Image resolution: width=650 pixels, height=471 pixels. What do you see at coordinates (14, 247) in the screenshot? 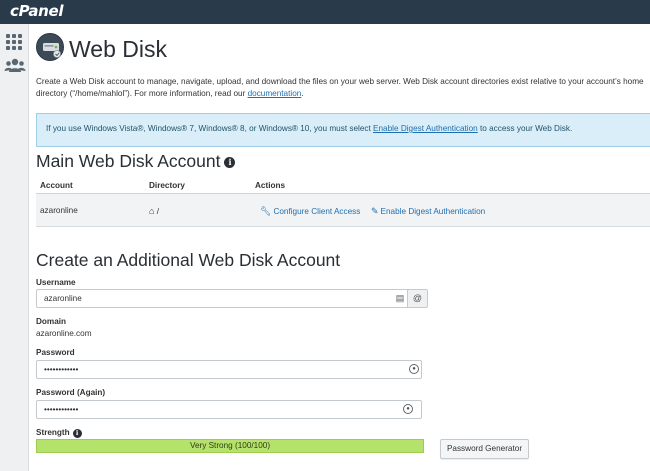
I see `left-rail` at bounding box center [14, 247].